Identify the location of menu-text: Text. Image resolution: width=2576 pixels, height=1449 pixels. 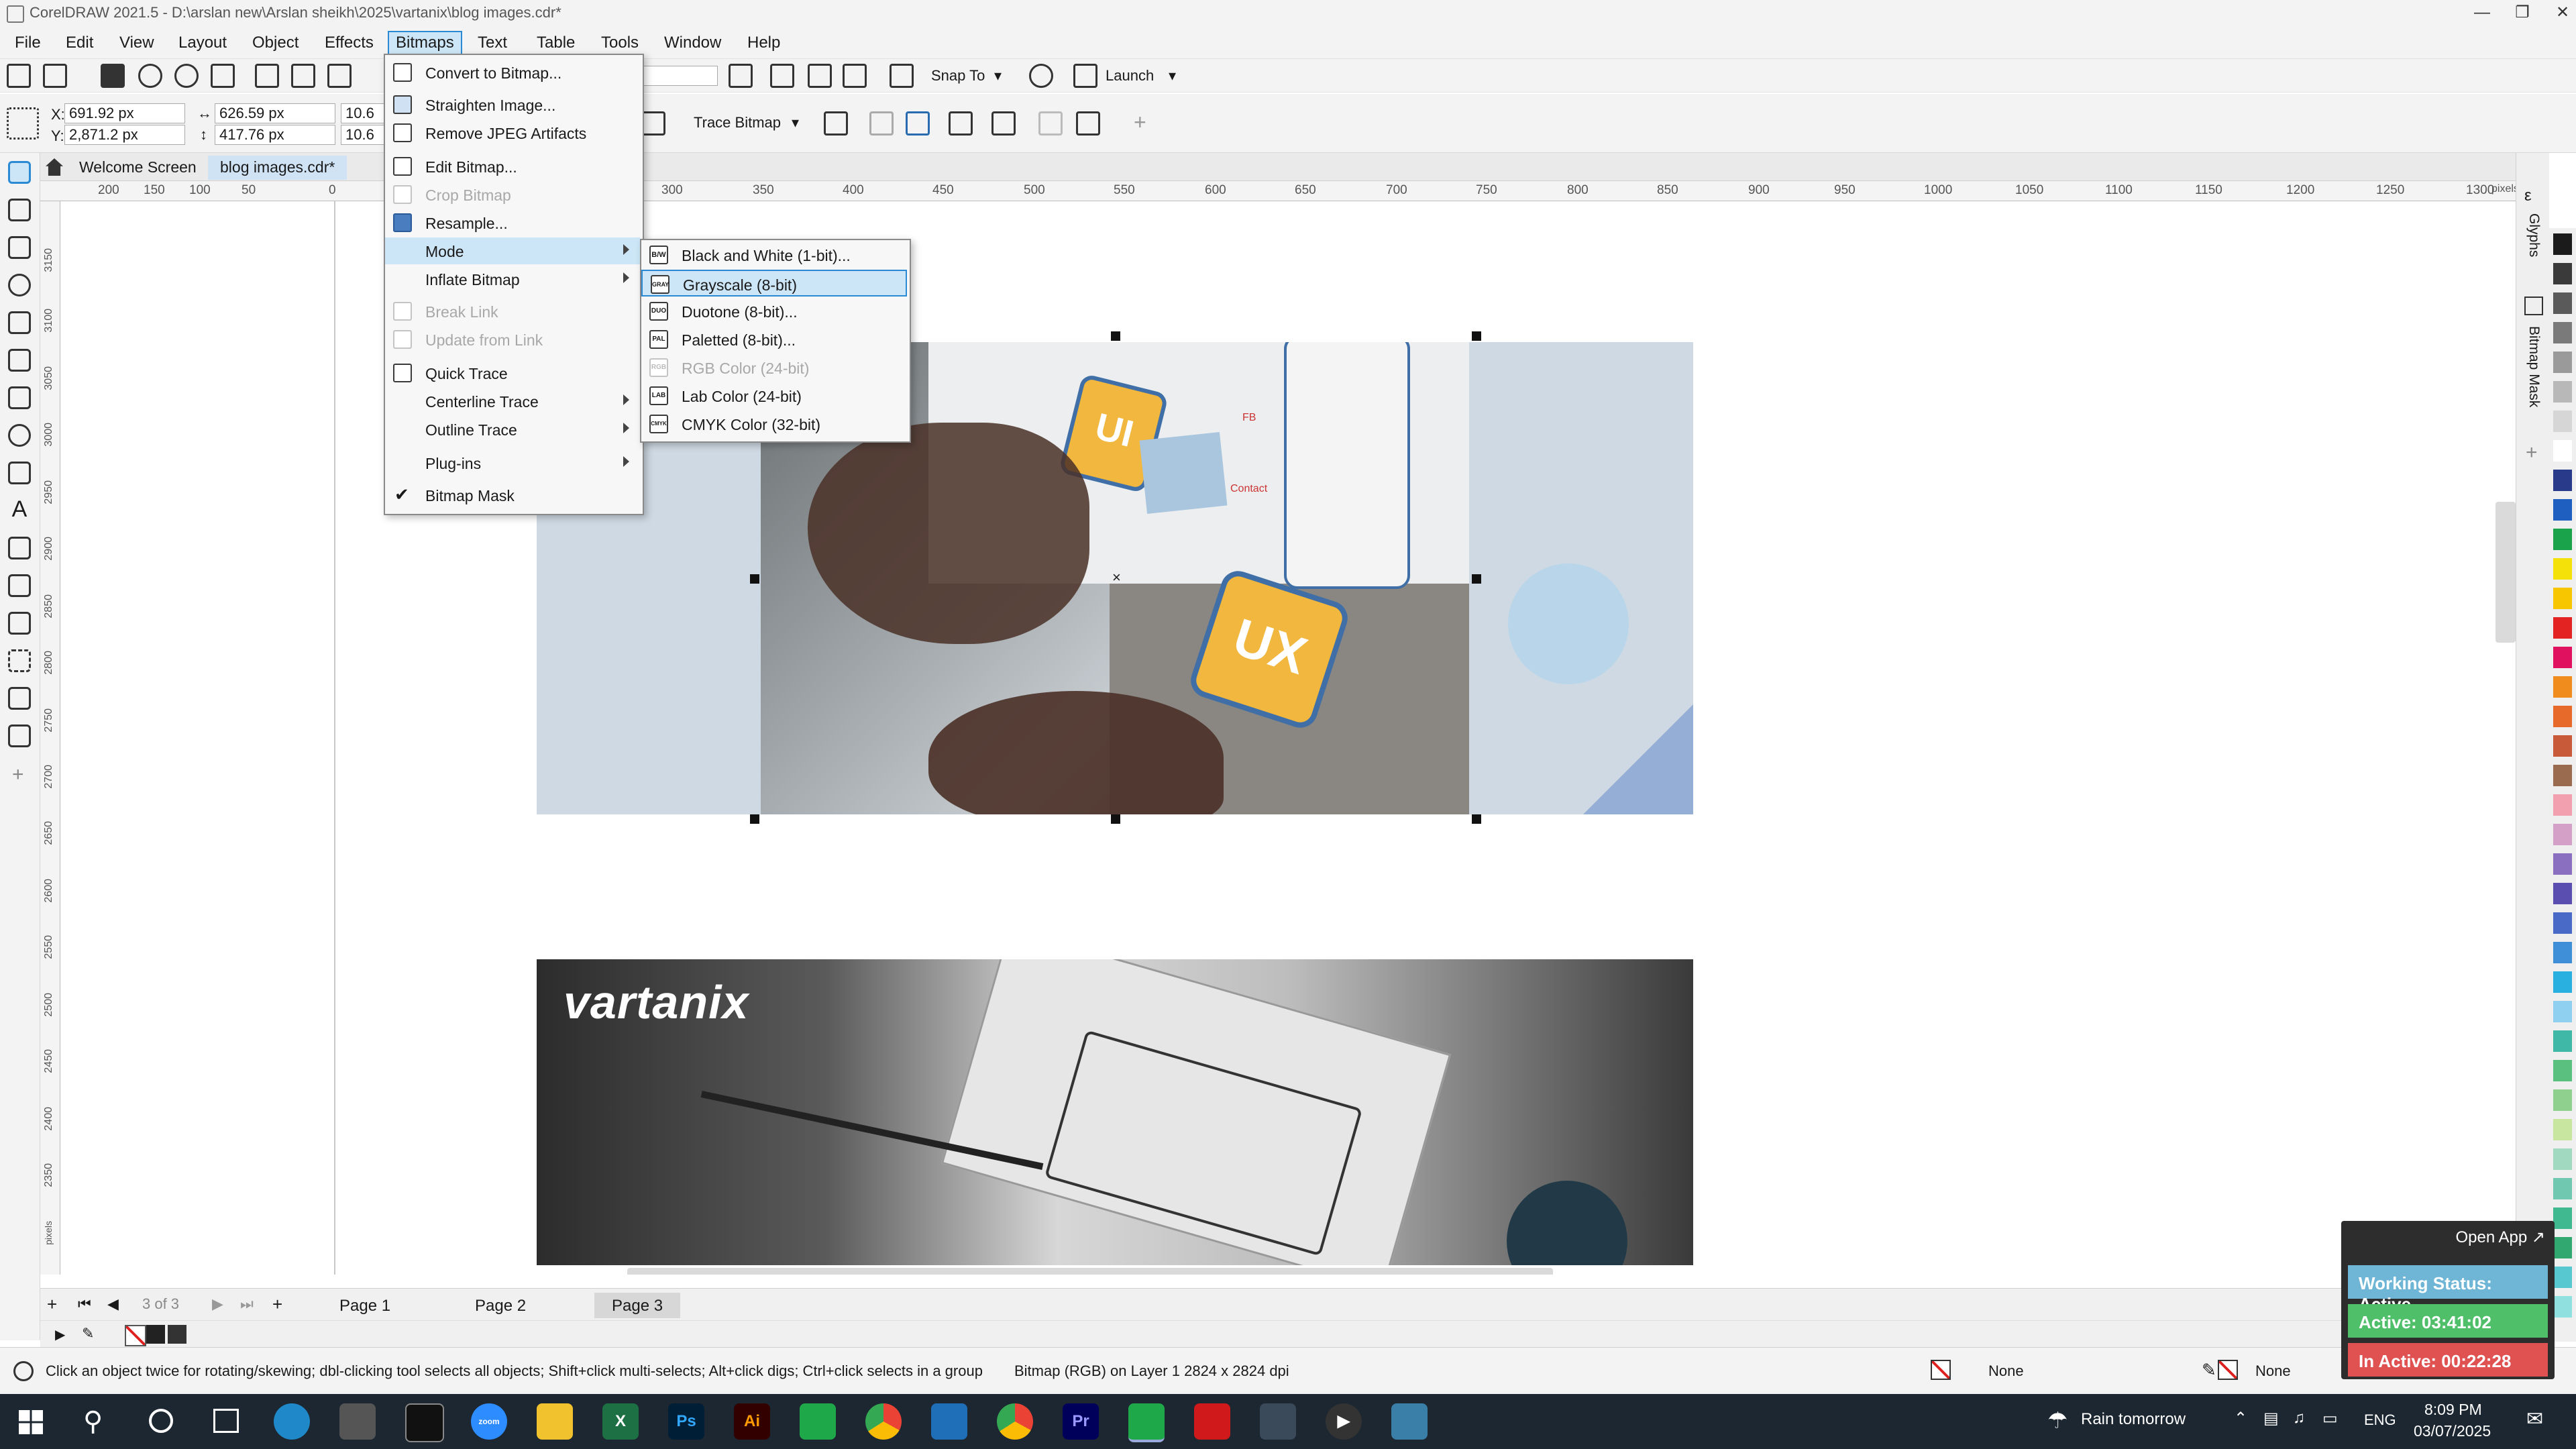
(492, 43).